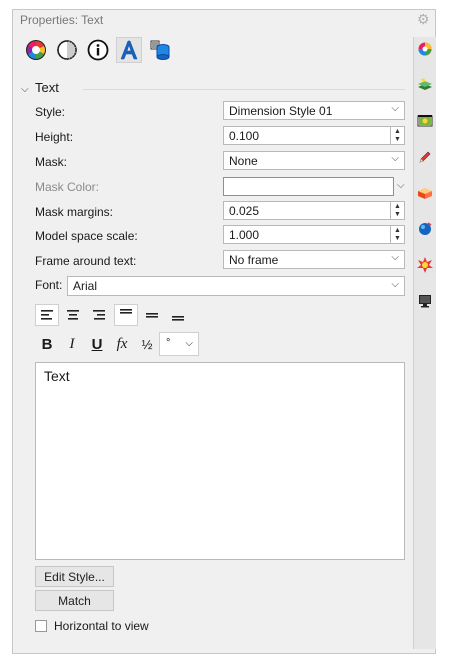 The width and height of the screenshot is (452, 664). Describe the element at coordinates (126, 315) in the screenshot. I see `align-top-icon` at that location.